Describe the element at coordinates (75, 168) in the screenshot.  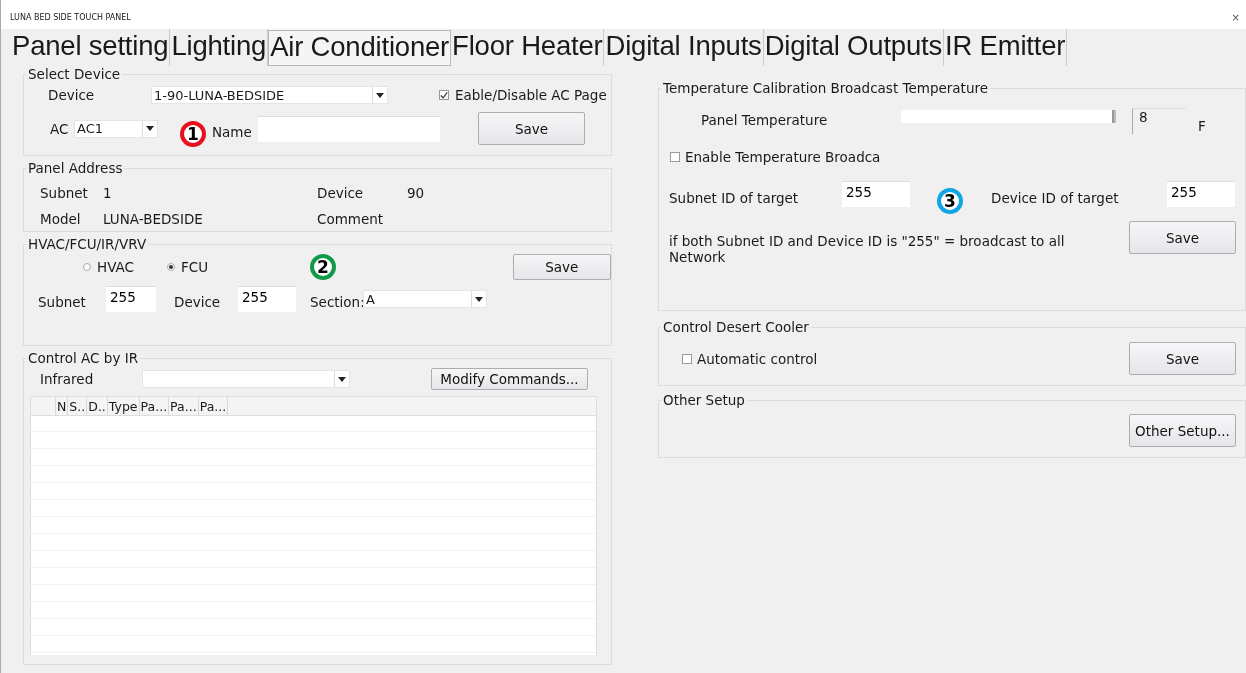
I see `group-title: Panel Address` at that location.